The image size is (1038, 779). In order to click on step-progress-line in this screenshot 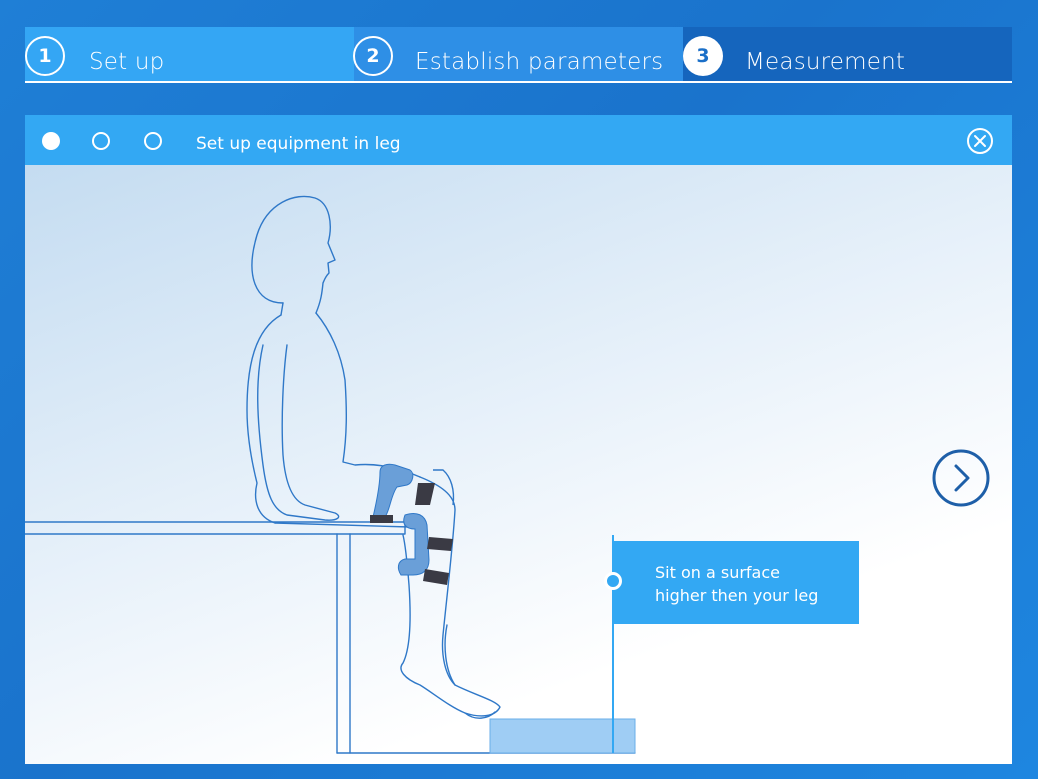, I will do `click(518, 82)`.